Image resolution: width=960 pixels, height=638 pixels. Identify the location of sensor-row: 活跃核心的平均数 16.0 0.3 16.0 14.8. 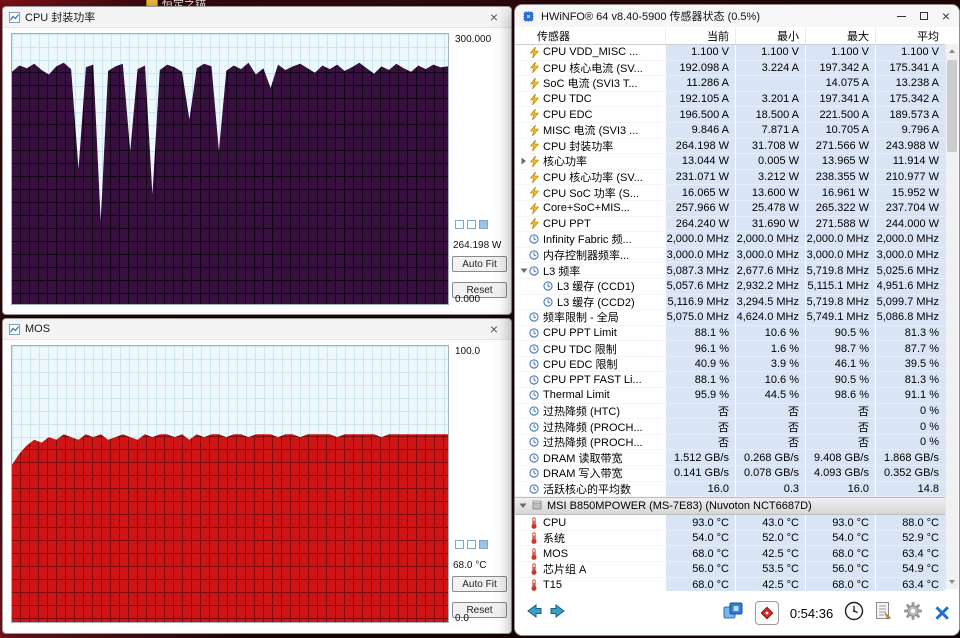
(730, 489).